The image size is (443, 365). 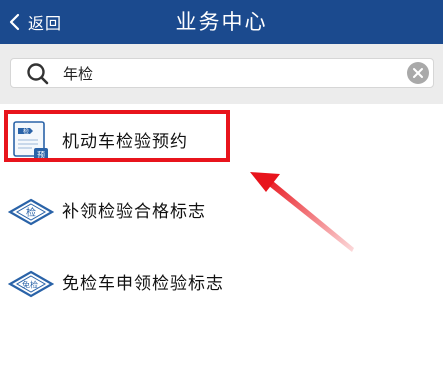 What do you see at coordinates (125, 142) in the screenshot?
I see `item-label: 机动车检验预约` at bounding box center [125, 142].